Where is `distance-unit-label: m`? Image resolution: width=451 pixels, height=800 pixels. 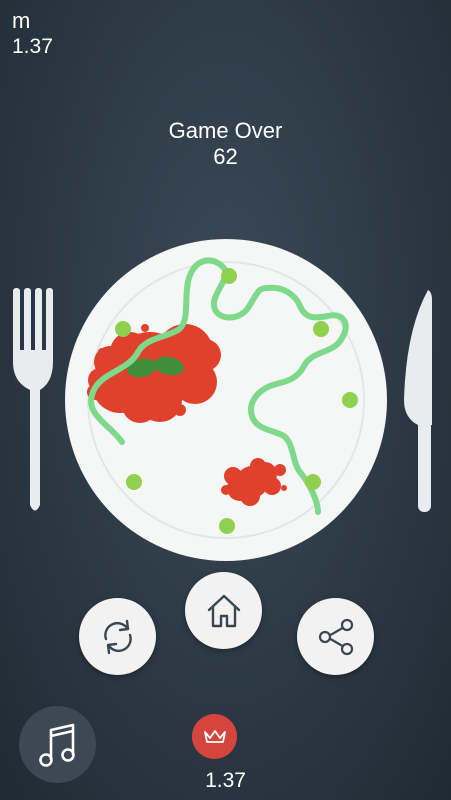
distance-unit-label: m is located at coordinates (21, 20).